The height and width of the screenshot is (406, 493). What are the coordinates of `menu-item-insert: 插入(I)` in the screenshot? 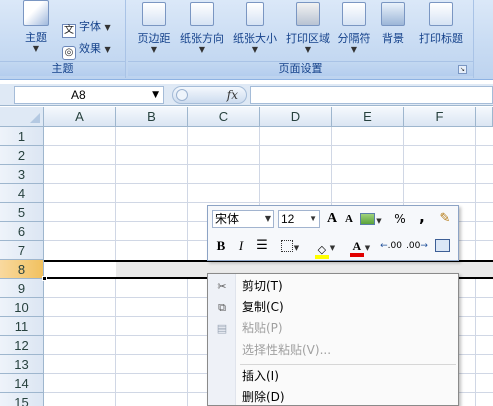 It's located at (333, 376).